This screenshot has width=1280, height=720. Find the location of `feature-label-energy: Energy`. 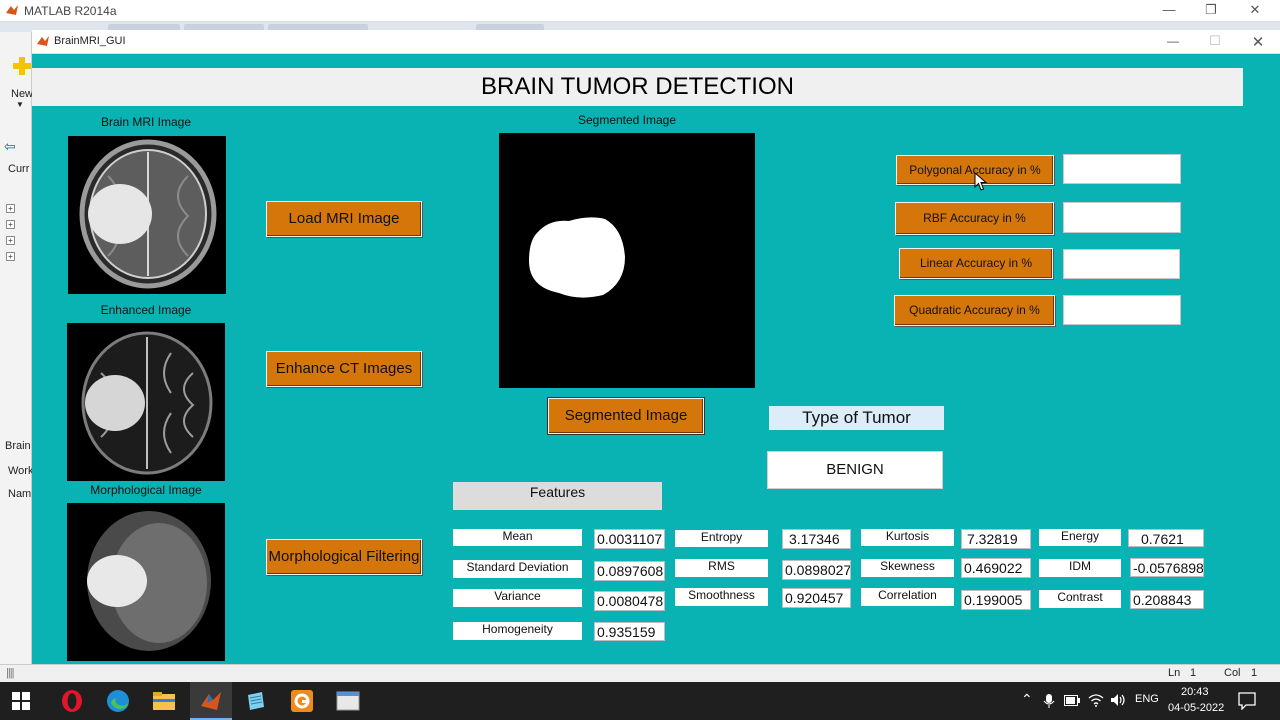

feature-label-energy: Energy is located at coordinates (1080, 537).